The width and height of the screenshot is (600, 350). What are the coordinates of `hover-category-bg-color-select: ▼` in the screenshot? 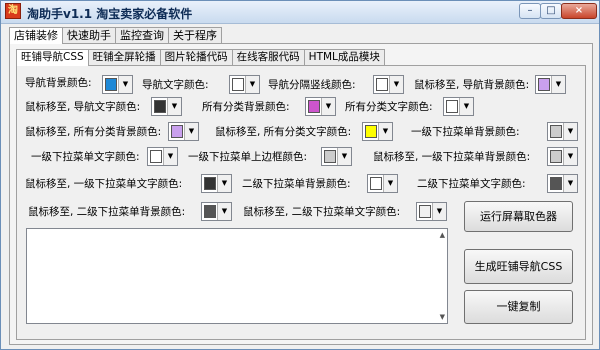 It's located at (183, 131).